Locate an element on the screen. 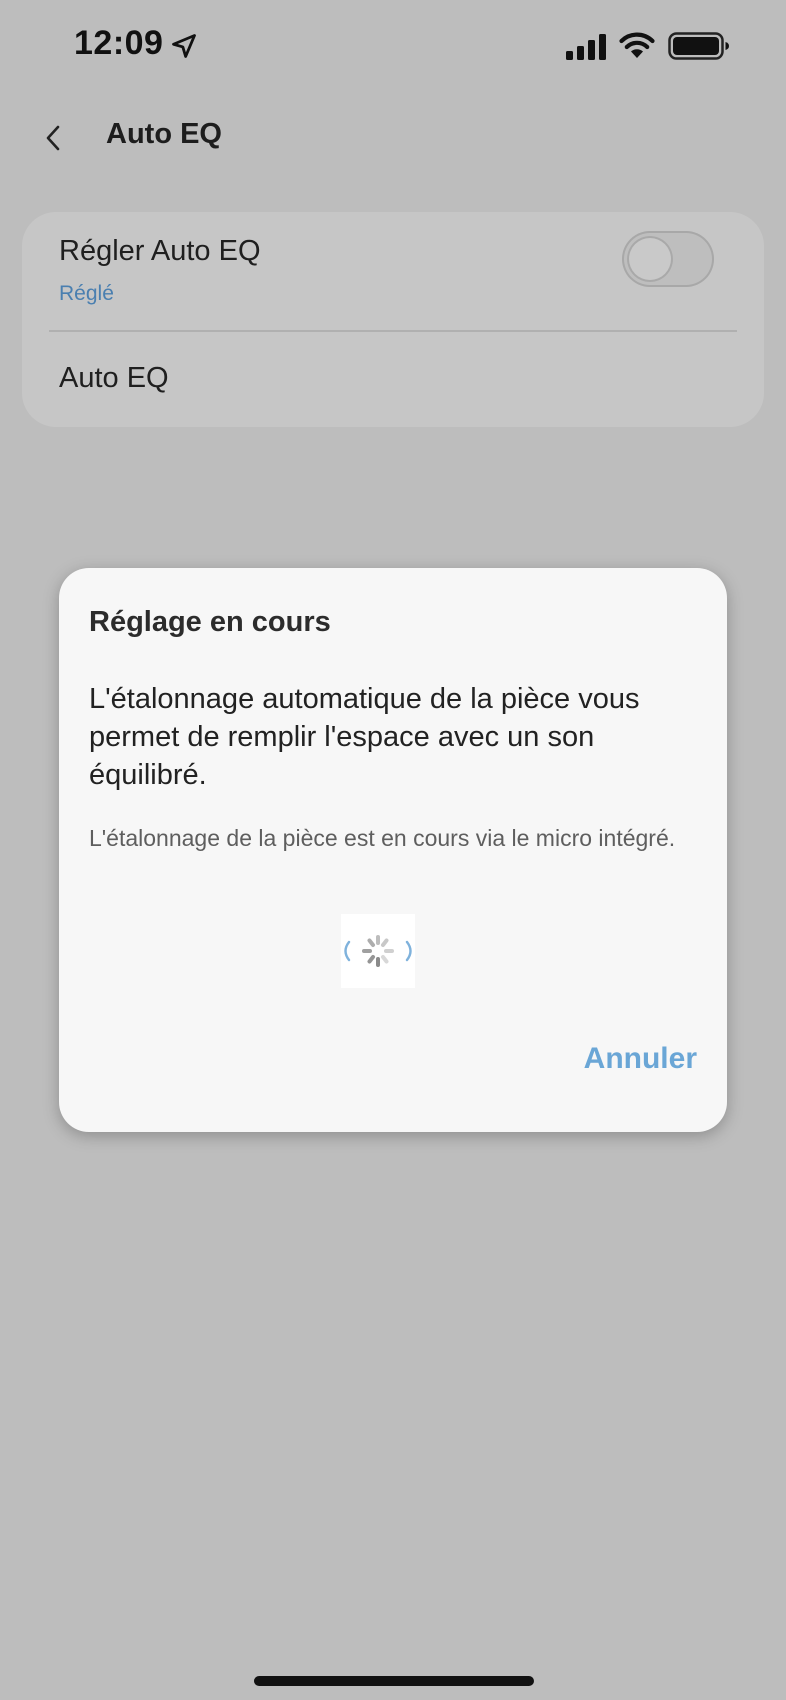 Image resolution: width=786 pixels, height=1700 pixels. page-title: Auto EQ is located at coordinates (164, 134).